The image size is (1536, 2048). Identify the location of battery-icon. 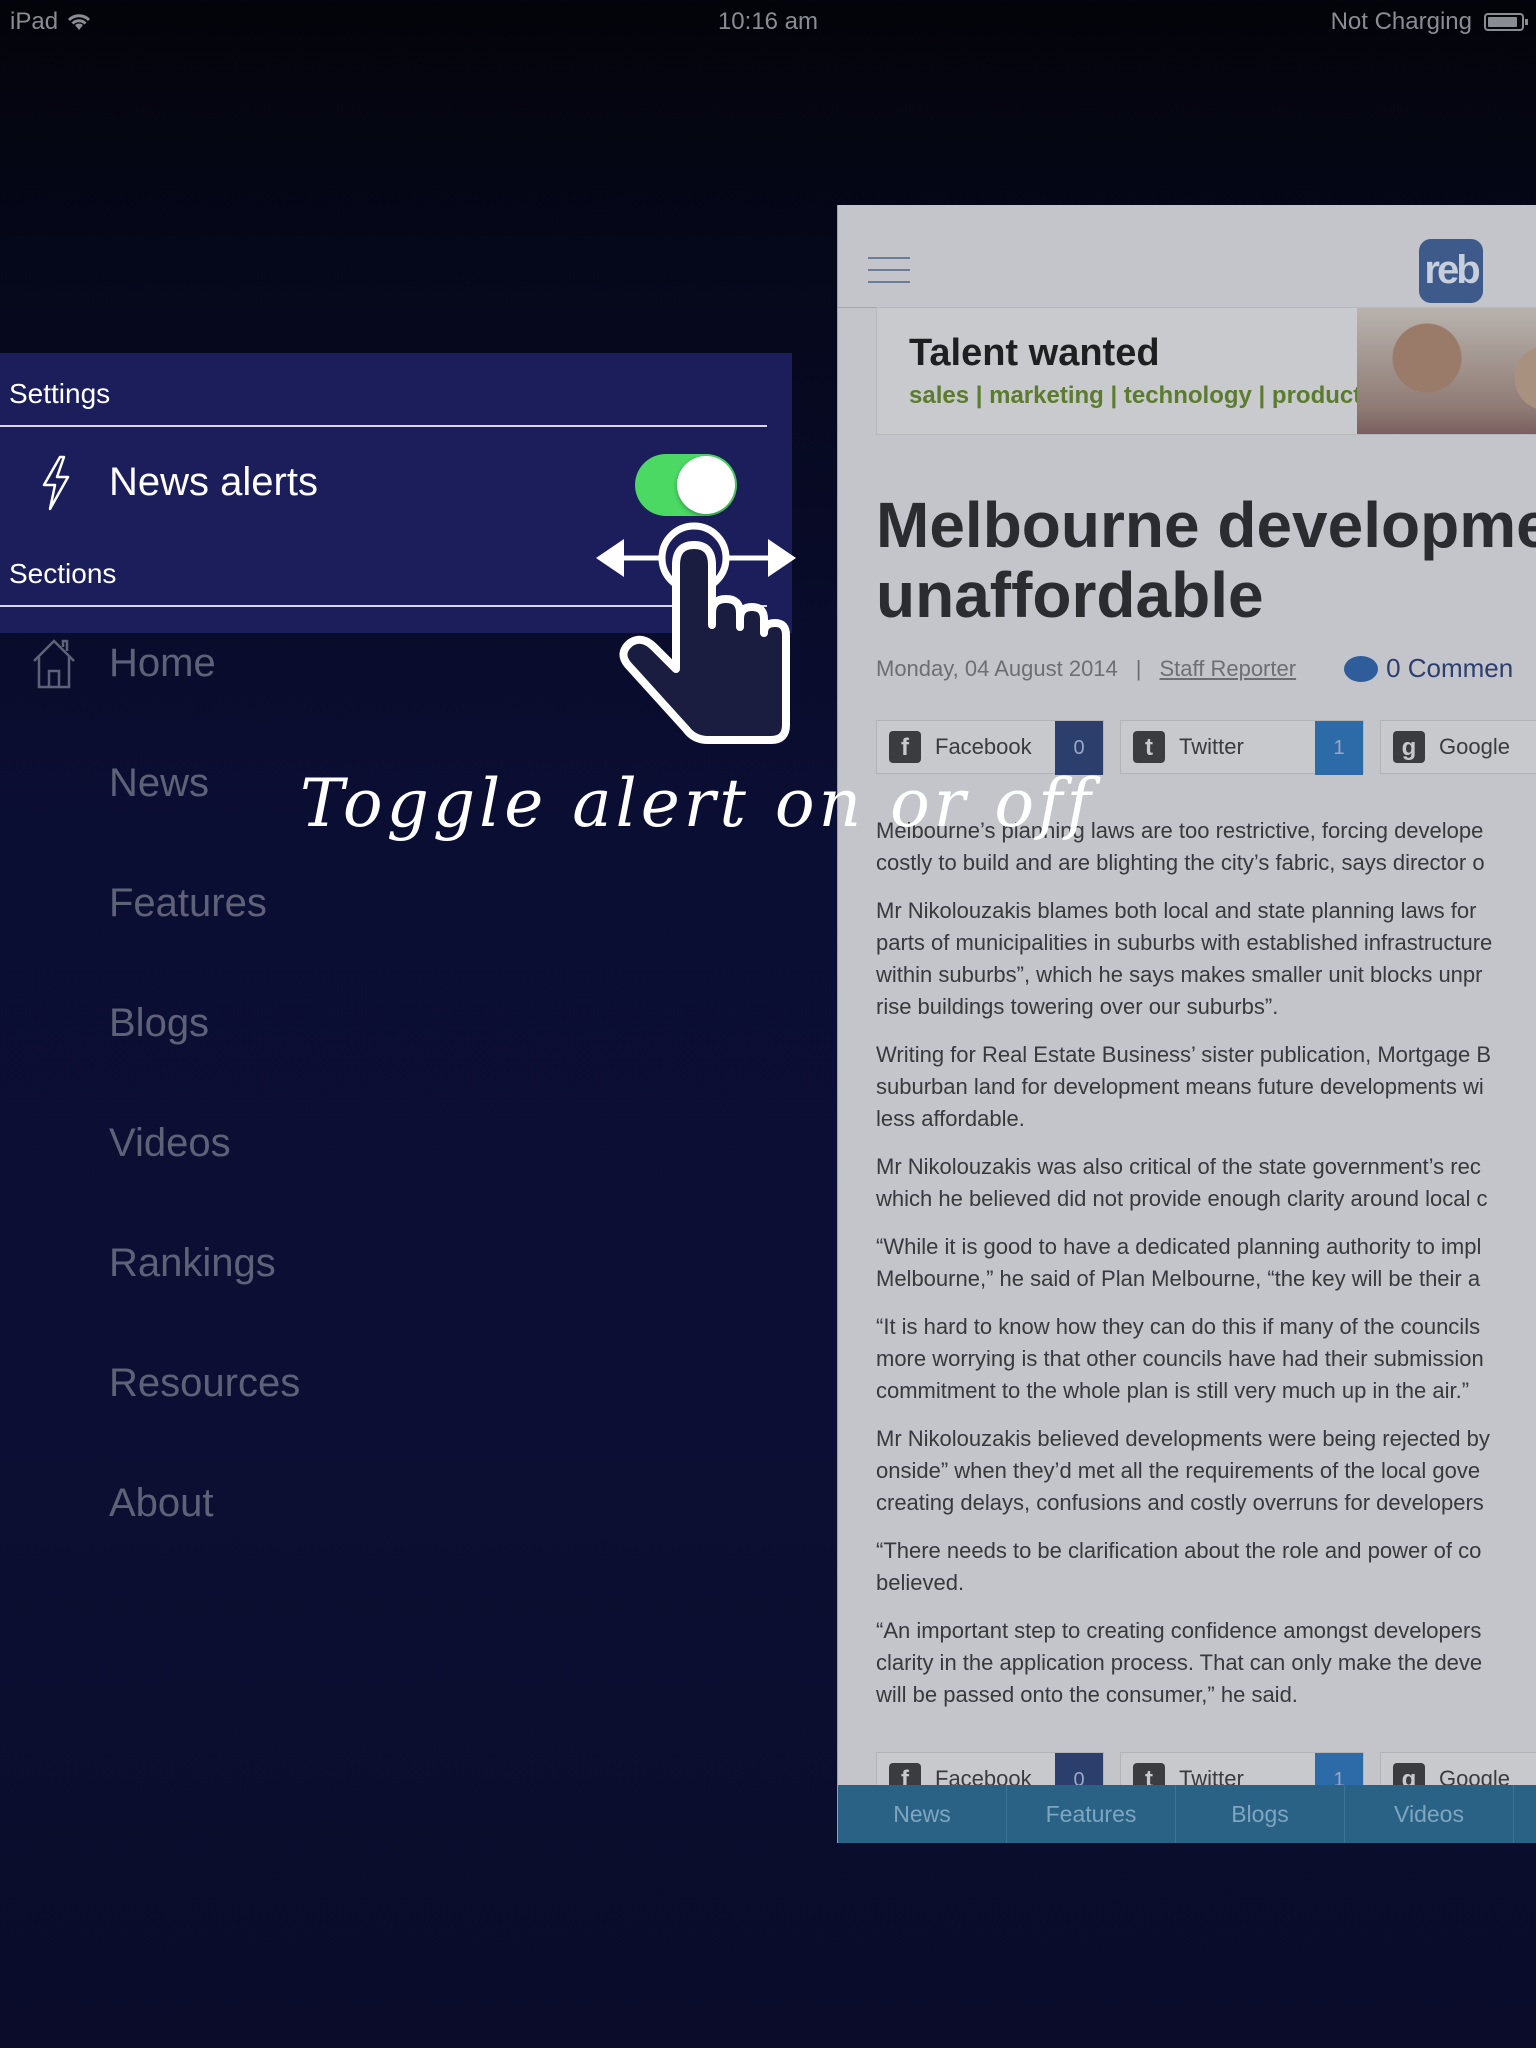
(1506, 22).